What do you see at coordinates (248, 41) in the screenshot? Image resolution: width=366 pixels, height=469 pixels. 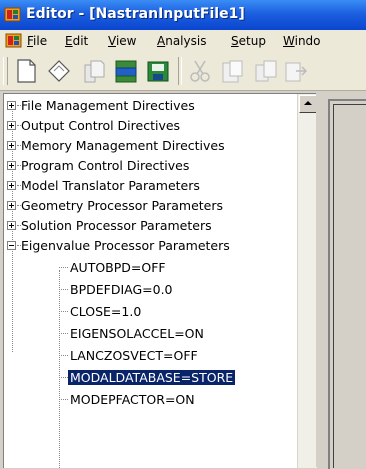 I see `menu-setup: Setup` at bounding box center [248, 41].